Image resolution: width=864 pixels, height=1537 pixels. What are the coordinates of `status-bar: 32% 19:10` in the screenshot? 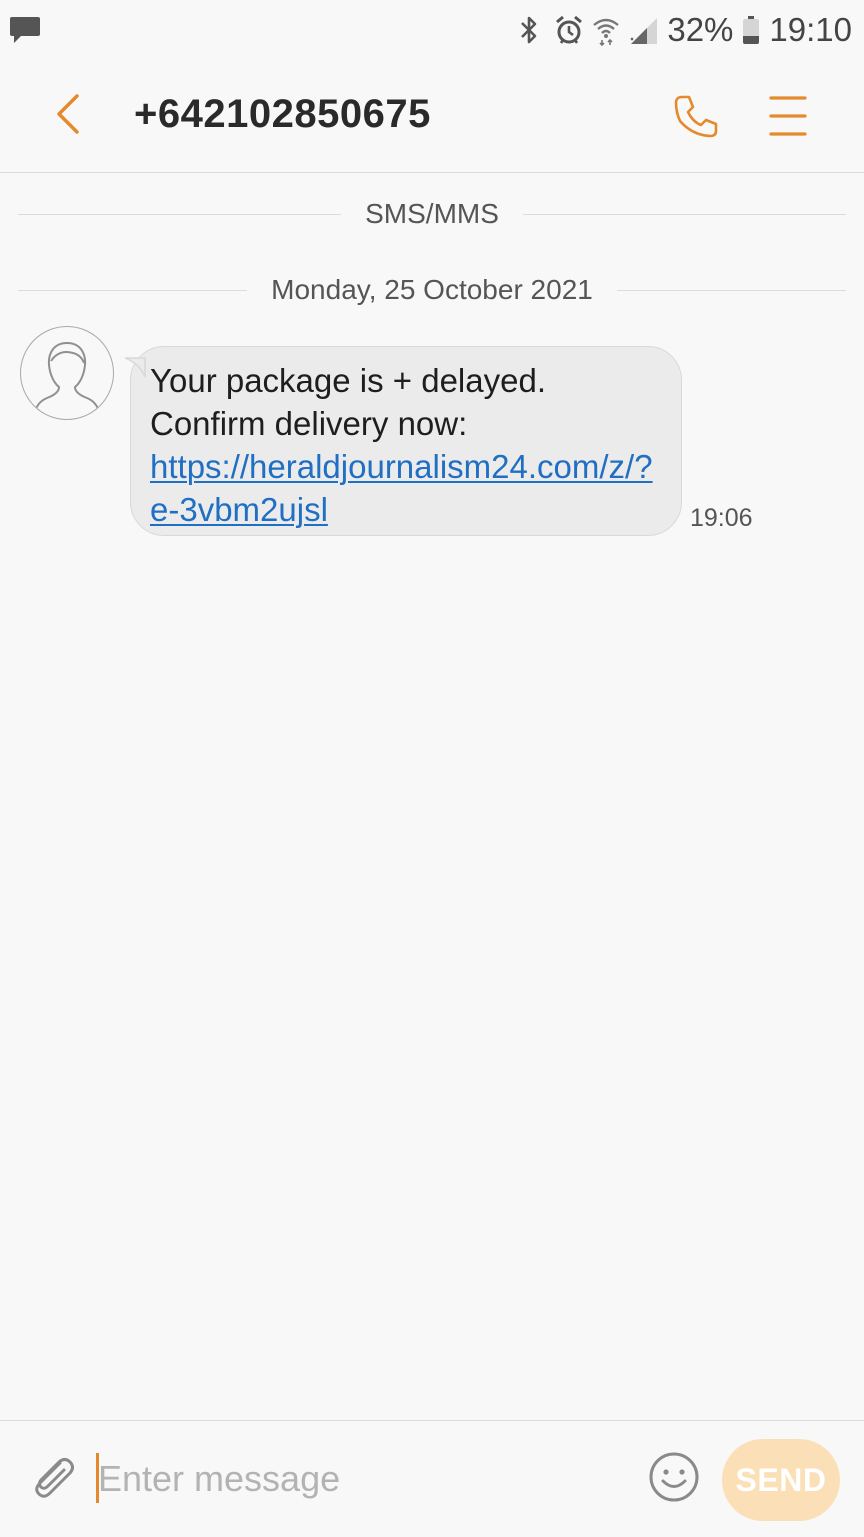 It's located at (432, 31).